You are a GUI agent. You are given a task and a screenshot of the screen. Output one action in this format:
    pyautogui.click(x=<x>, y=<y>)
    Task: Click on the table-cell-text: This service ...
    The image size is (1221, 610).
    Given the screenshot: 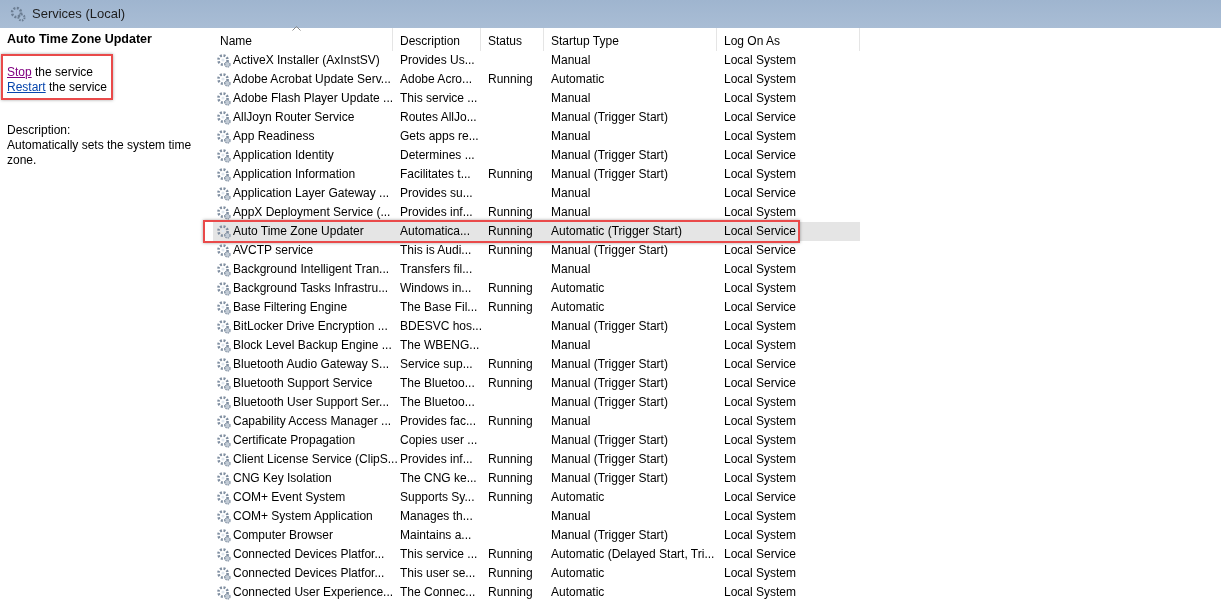 What is the action you would take?
    pyautogui.click(x=439, y=98)
    